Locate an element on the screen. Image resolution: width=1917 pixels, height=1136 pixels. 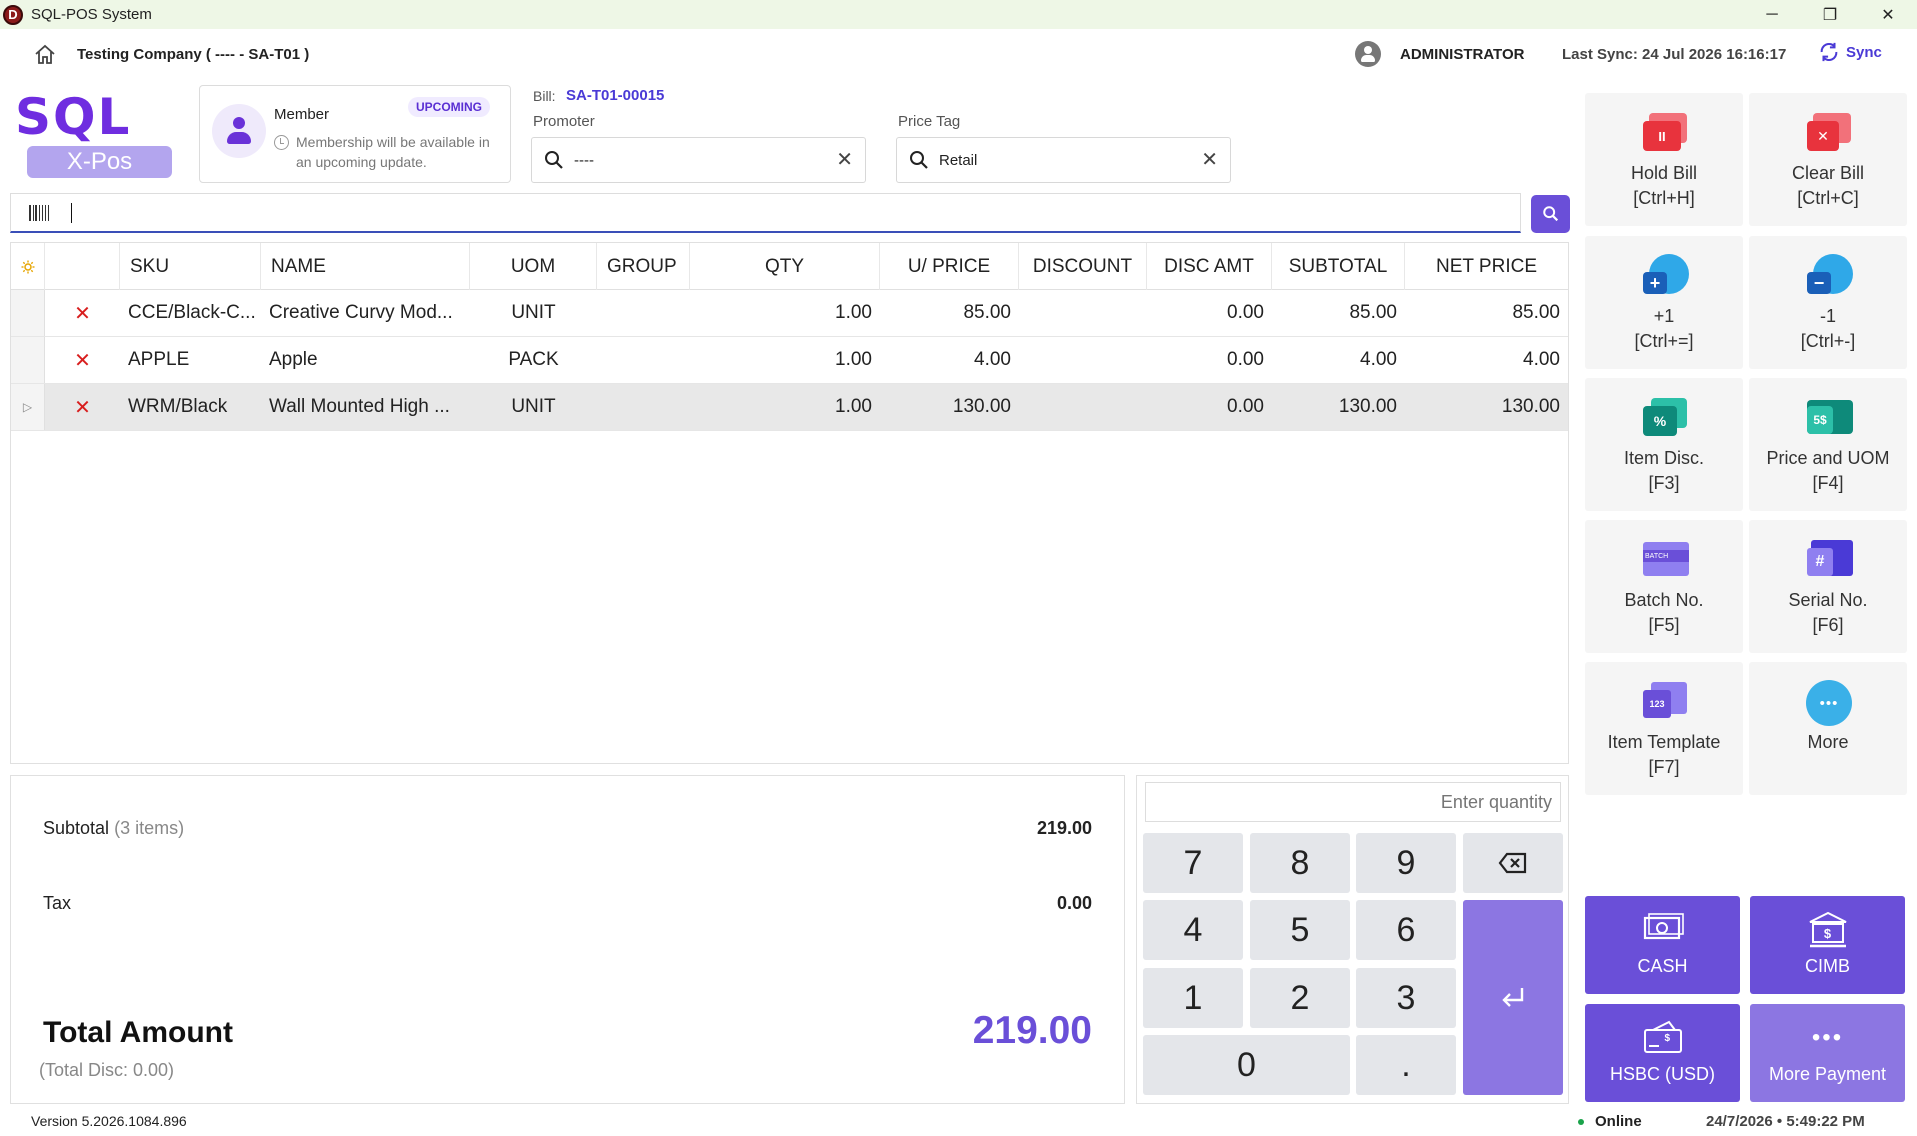
member-title: Member is located at coordinates (302, 114).